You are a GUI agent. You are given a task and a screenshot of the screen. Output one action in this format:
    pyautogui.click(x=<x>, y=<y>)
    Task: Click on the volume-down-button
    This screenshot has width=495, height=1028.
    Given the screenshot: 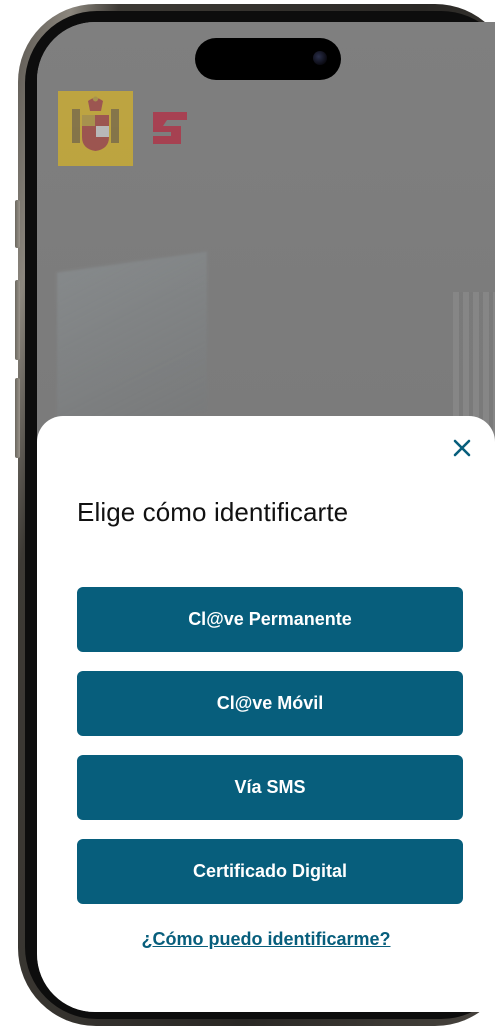 What is the action you would take?
    pyautogui.click(x=17, y=418)
    